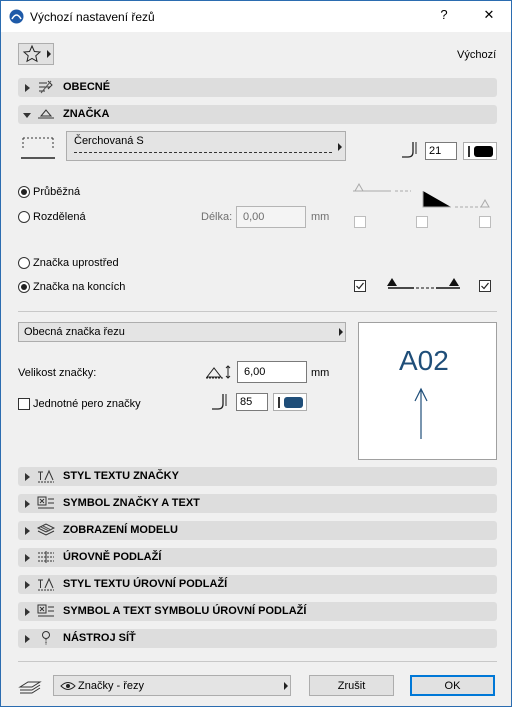  I want to click on title-bar: Výchozí nastavení řezů ? ✕, so click(256, 16).